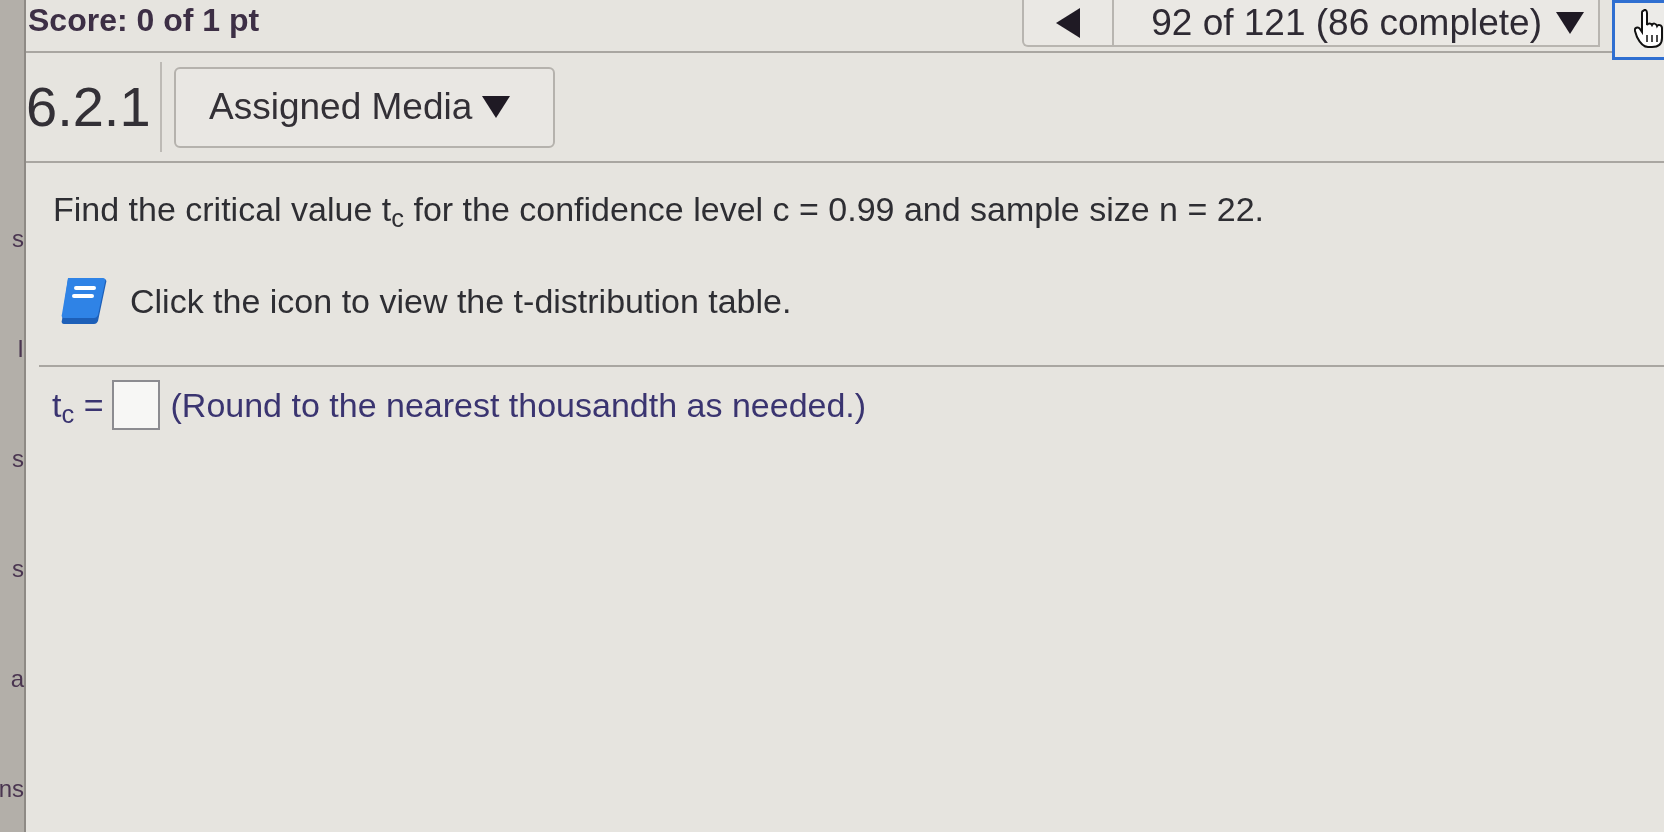 The width and height of the screenshot is (1664, 832). Describe the element at coordinates (658, 210) in the screenshot. I see `question-prompt: Find the critical value t$_{c}$ for the confidence level c = 0.99 and sample size n = 22.` at that location.